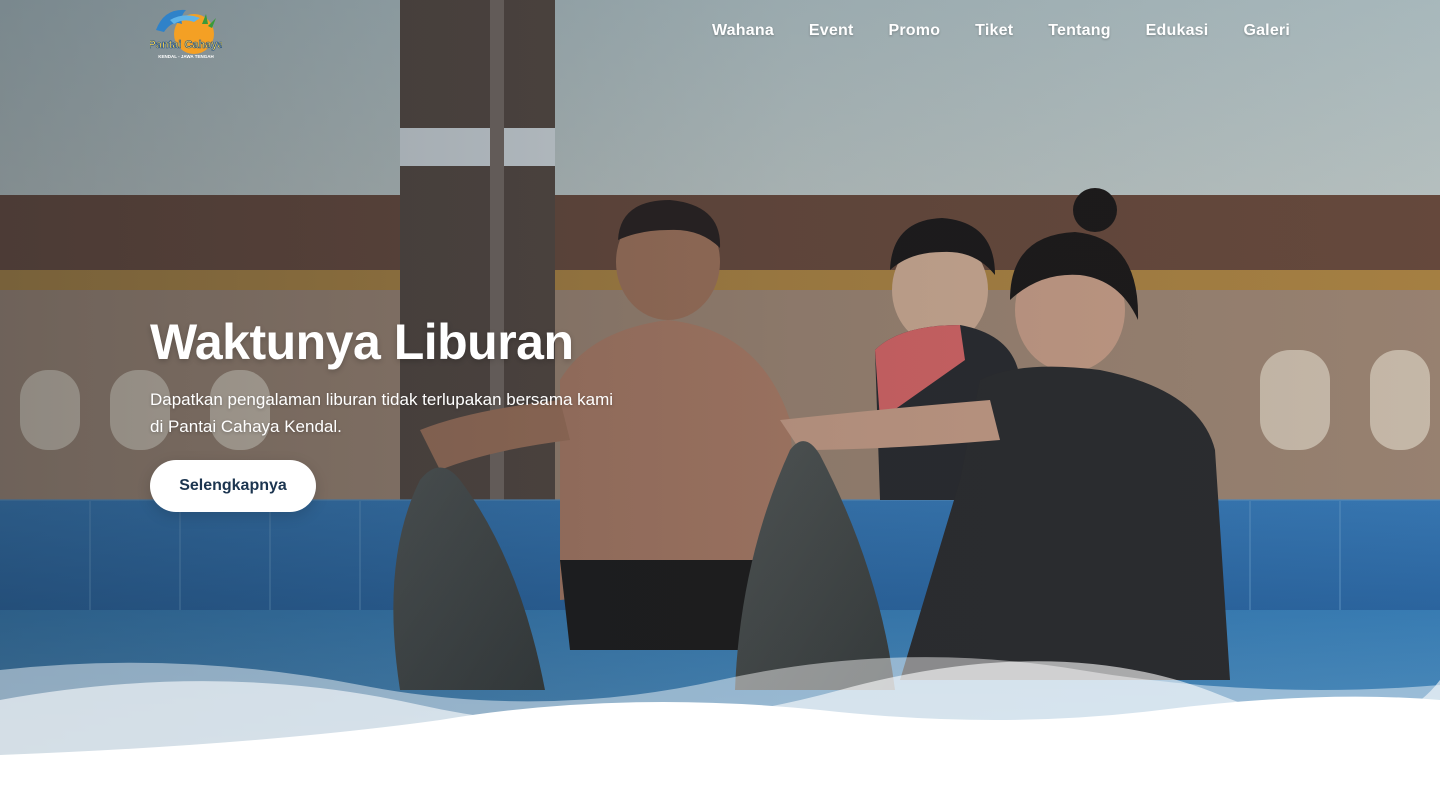 The height and width of the screenshot is (790, 1440). What do you see at coordinates (915, 31) in the screenshot?
I see `nav-item-promo: Promo` at bounding box center [915, 31].